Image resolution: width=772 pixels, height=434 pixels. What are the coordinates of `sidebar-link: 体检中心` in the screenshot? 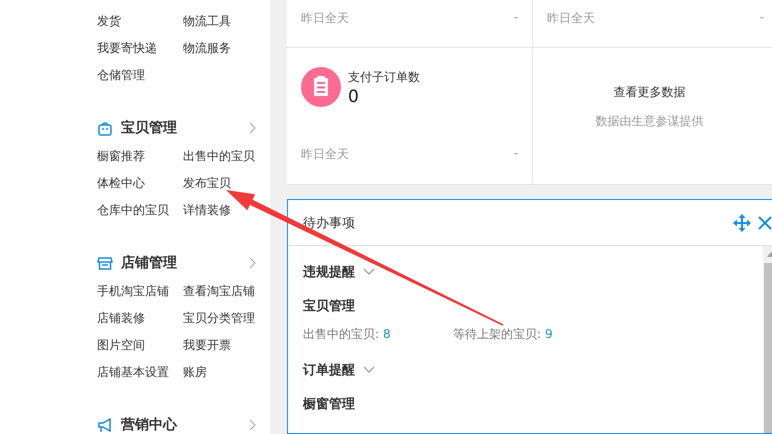 It's located at (140, 183).